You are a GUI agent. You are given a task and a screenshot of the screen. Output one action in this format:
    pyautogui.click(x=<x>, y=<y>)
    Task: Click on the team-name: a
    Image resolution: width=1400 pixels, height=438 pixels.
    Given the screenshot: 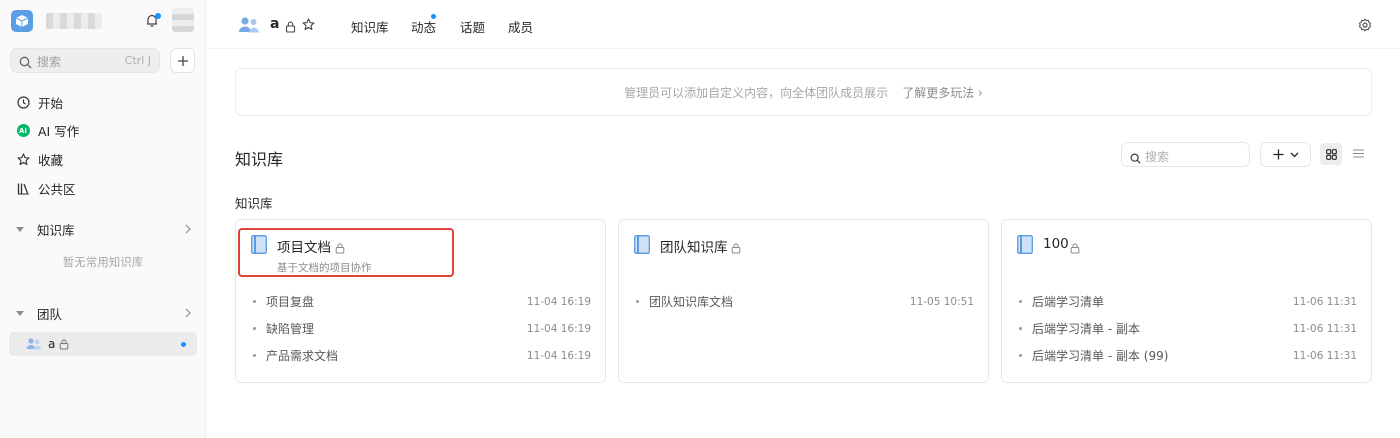 What is the action you would take?
    pyautogui.click(x=275, y=24)
    